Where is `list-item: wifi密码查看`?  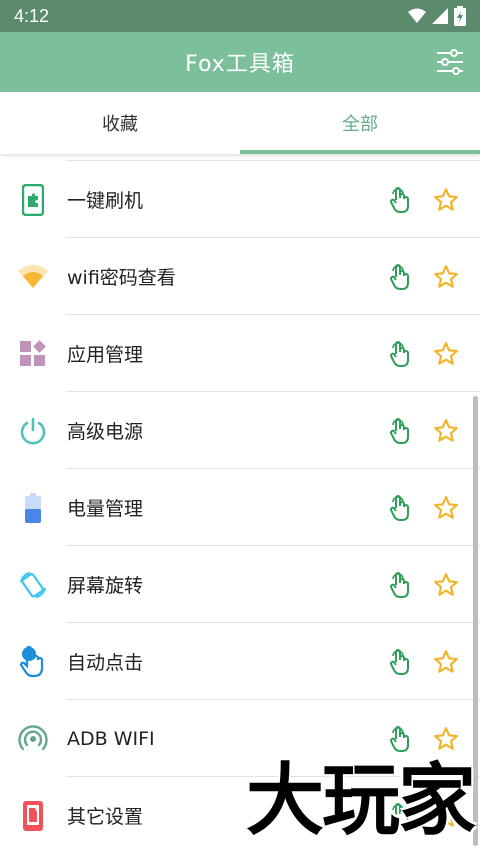 list-item: wifi密码查看 is located at coordinates (240, 276).